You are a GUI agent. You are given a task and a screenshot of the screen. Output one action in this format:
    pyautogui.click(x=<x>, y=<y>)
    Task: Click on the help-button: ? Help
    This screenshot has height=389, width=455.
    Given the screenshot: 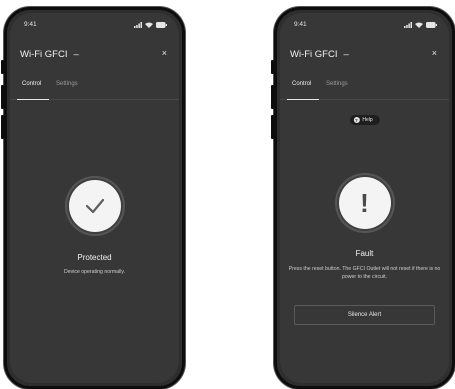 What is the action you would take?
    pyautogui.click(x=364, y=120)
    